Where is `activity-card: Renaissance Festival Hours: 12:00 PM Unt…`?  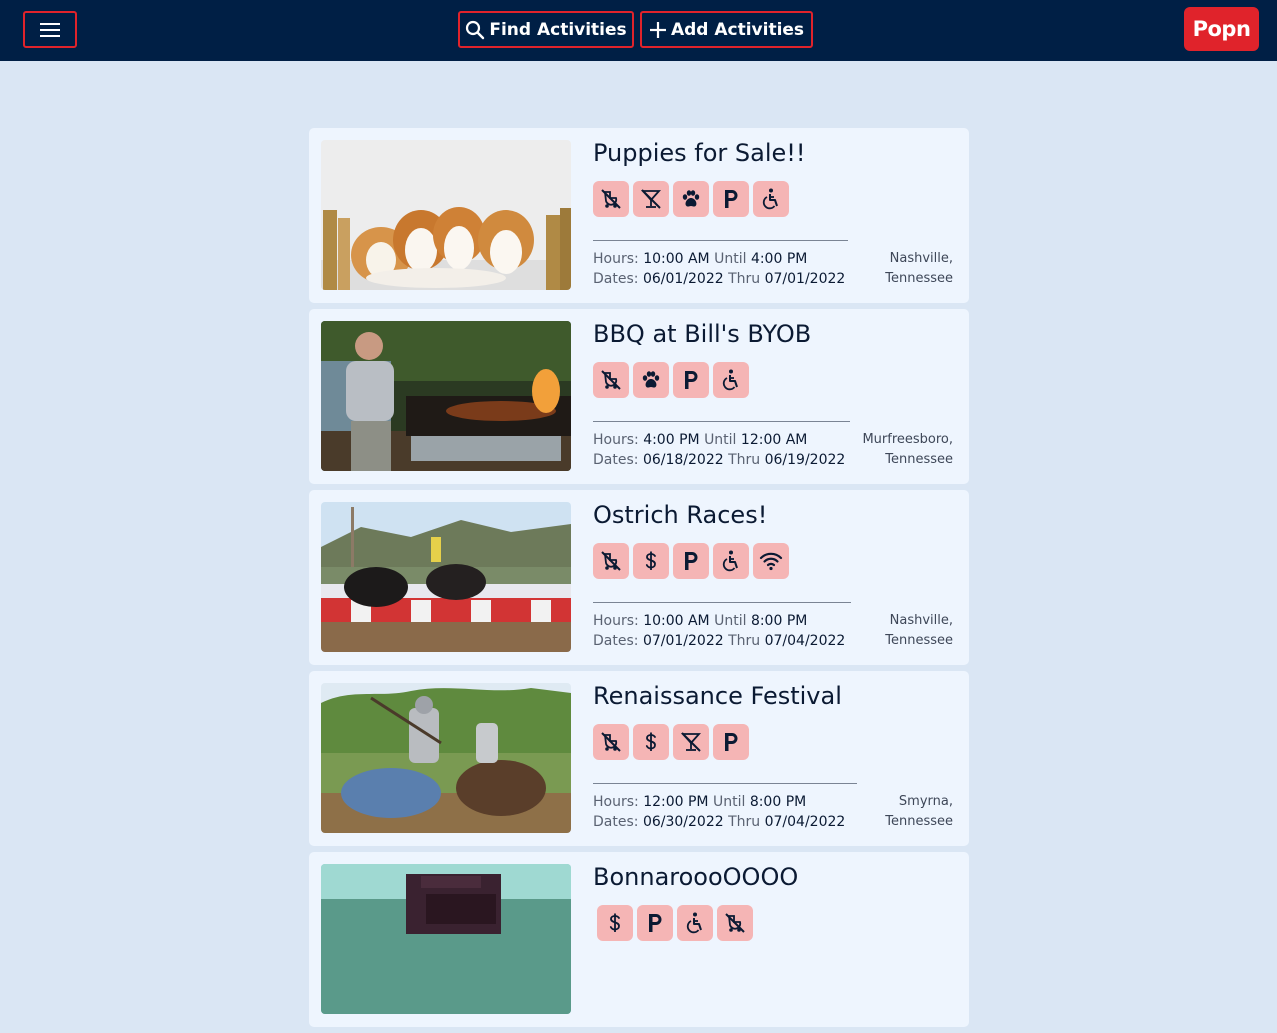 activity-card: Renaissance Festival Hours: 12:00 PM Unt… is located at coordinates (639, 758).